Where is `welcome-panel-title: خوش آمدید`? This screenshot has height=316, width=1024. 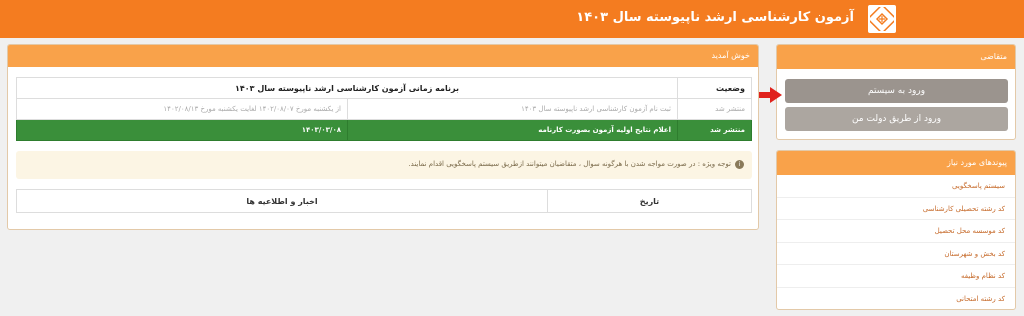
welcome-panel-title: خوش آمدید is located at coordinates (383, 56).